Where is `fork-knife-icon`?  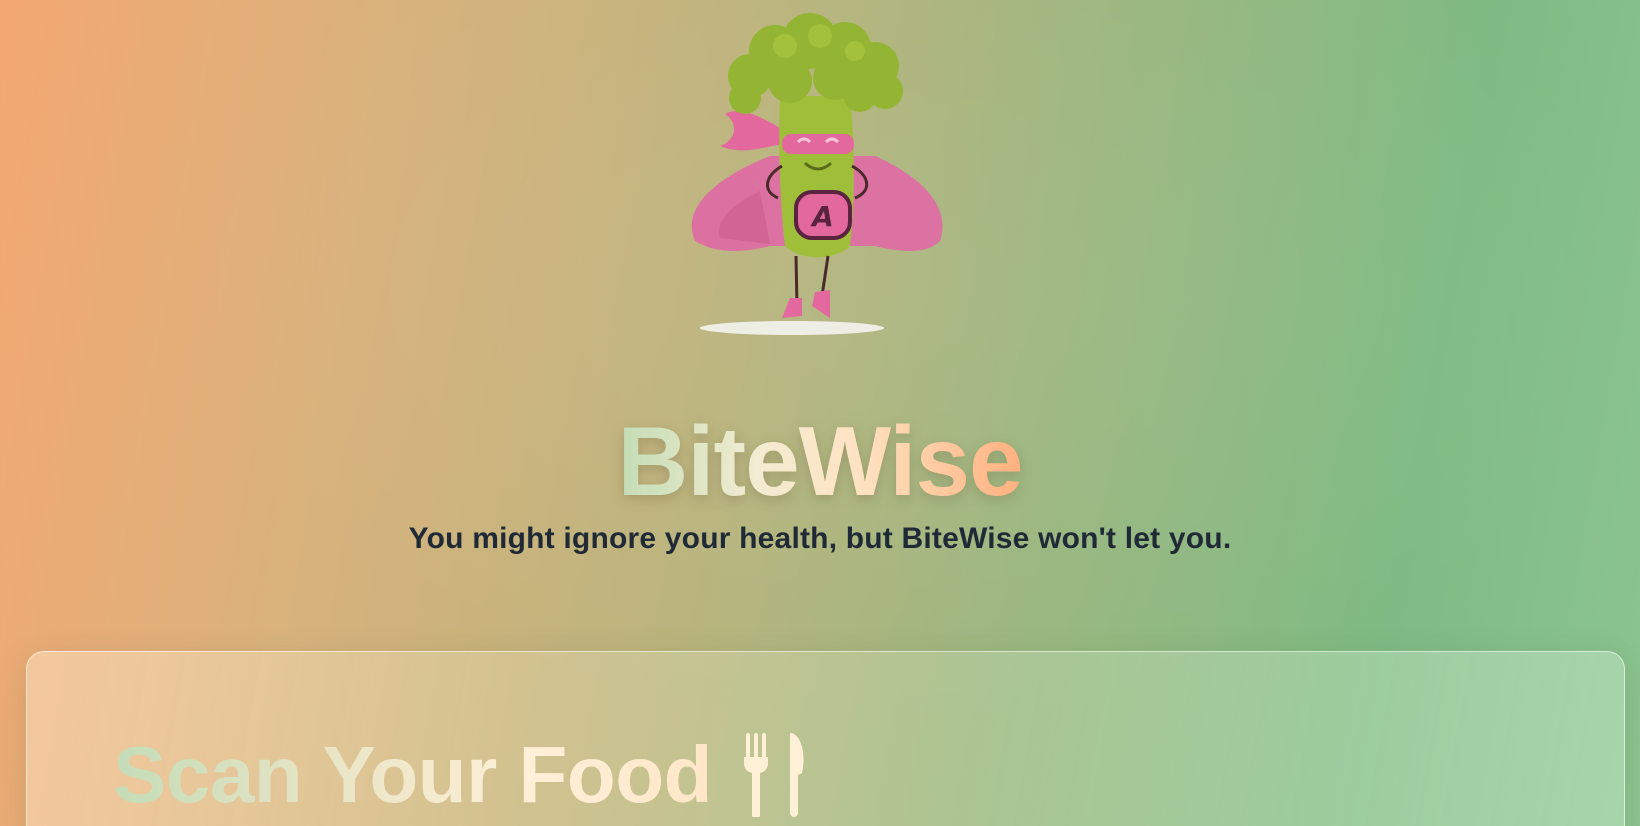 fork-knife-icon is located at coordinates (773, 775).